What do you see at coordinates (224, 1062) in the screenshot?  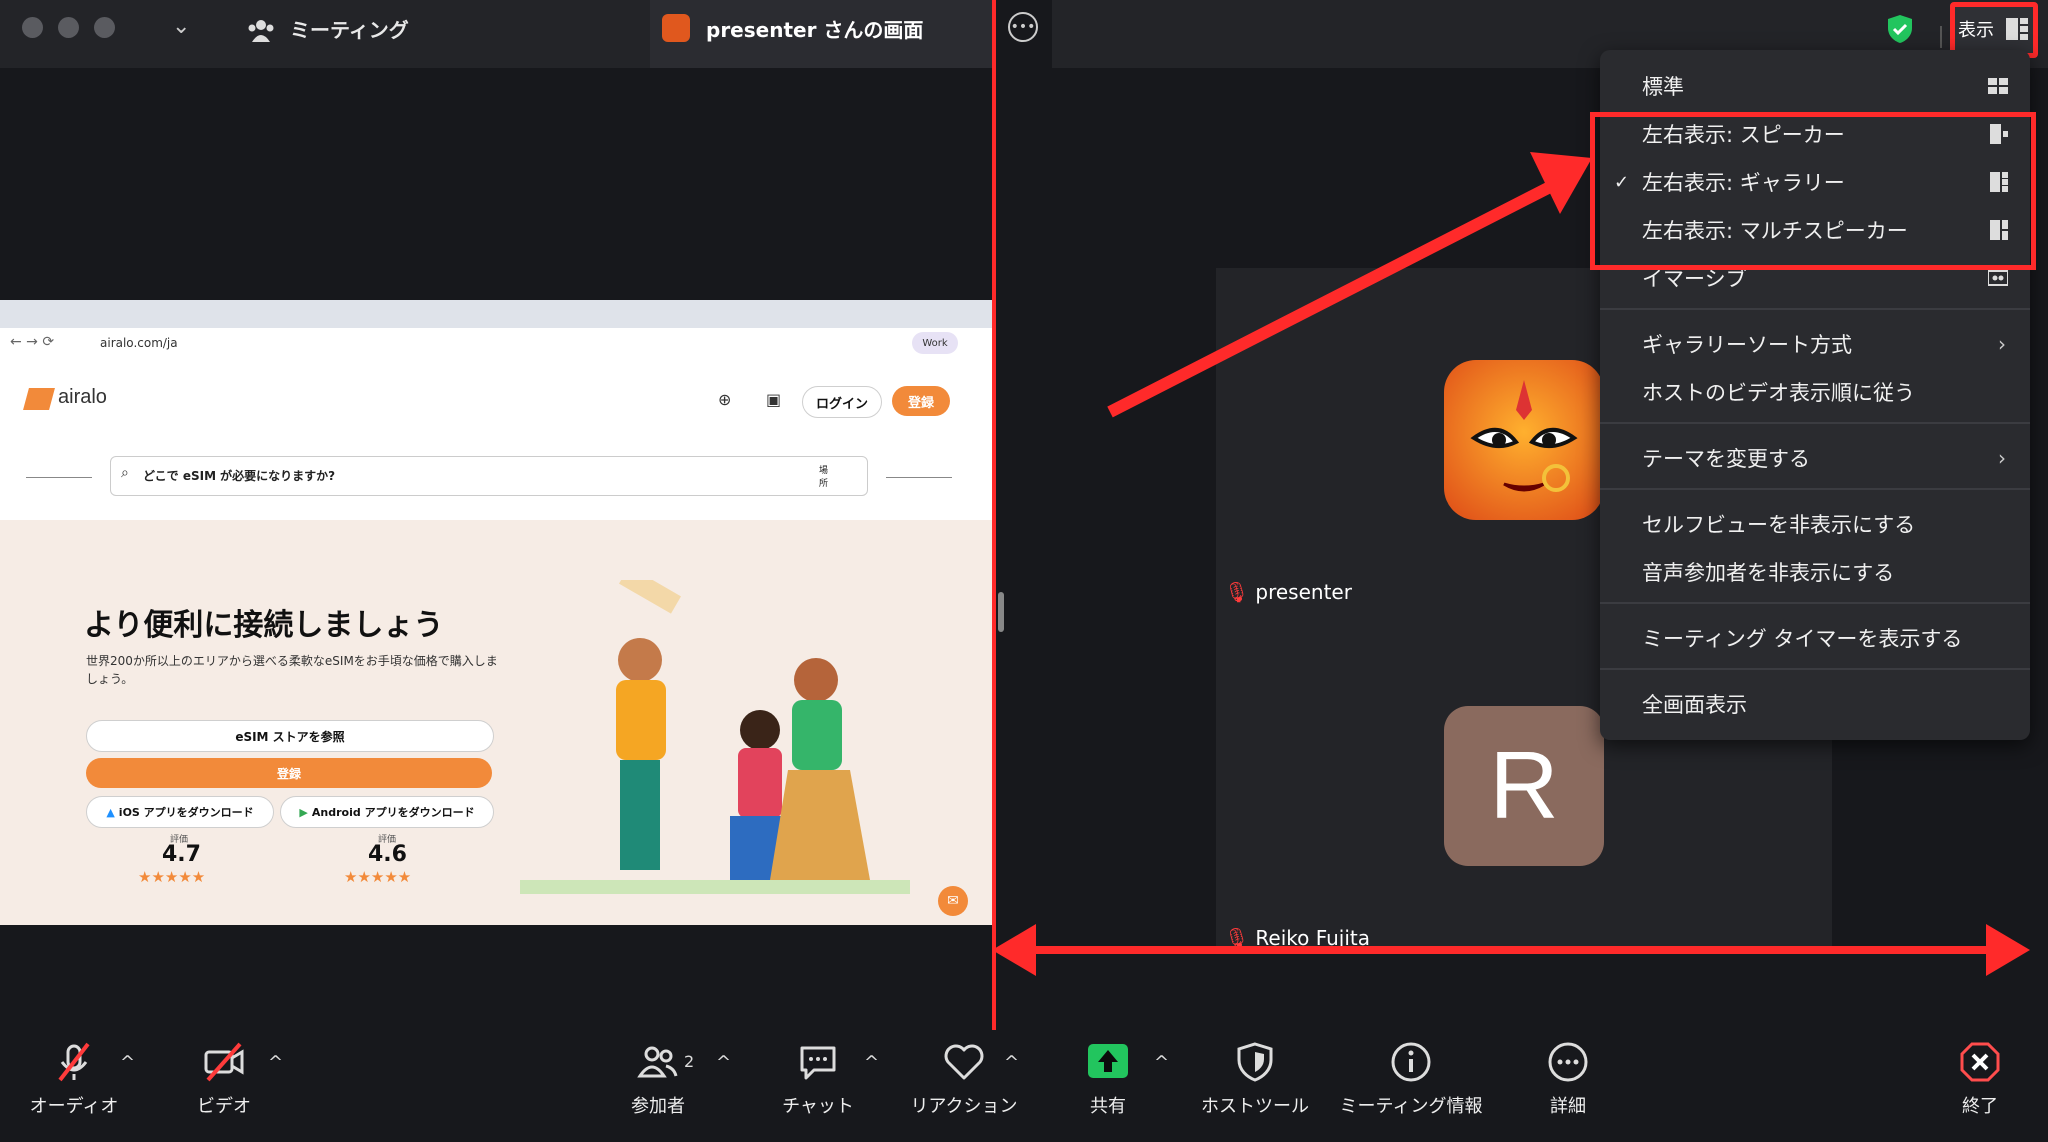 I see `video-off-icon` at bounding box center [224, 1062].